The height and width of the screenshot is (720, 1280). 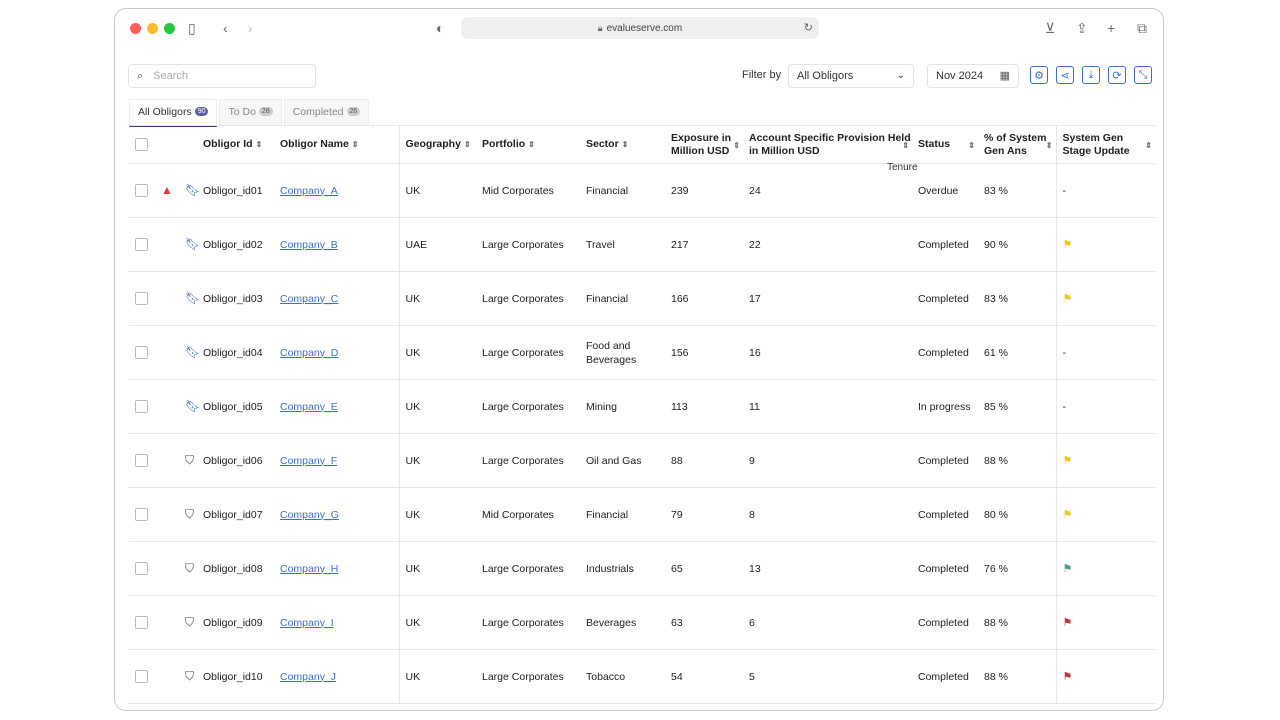 I want to click on header-stage-update: System Gen Stage Update ⇕, so click(x=1105, y=145).